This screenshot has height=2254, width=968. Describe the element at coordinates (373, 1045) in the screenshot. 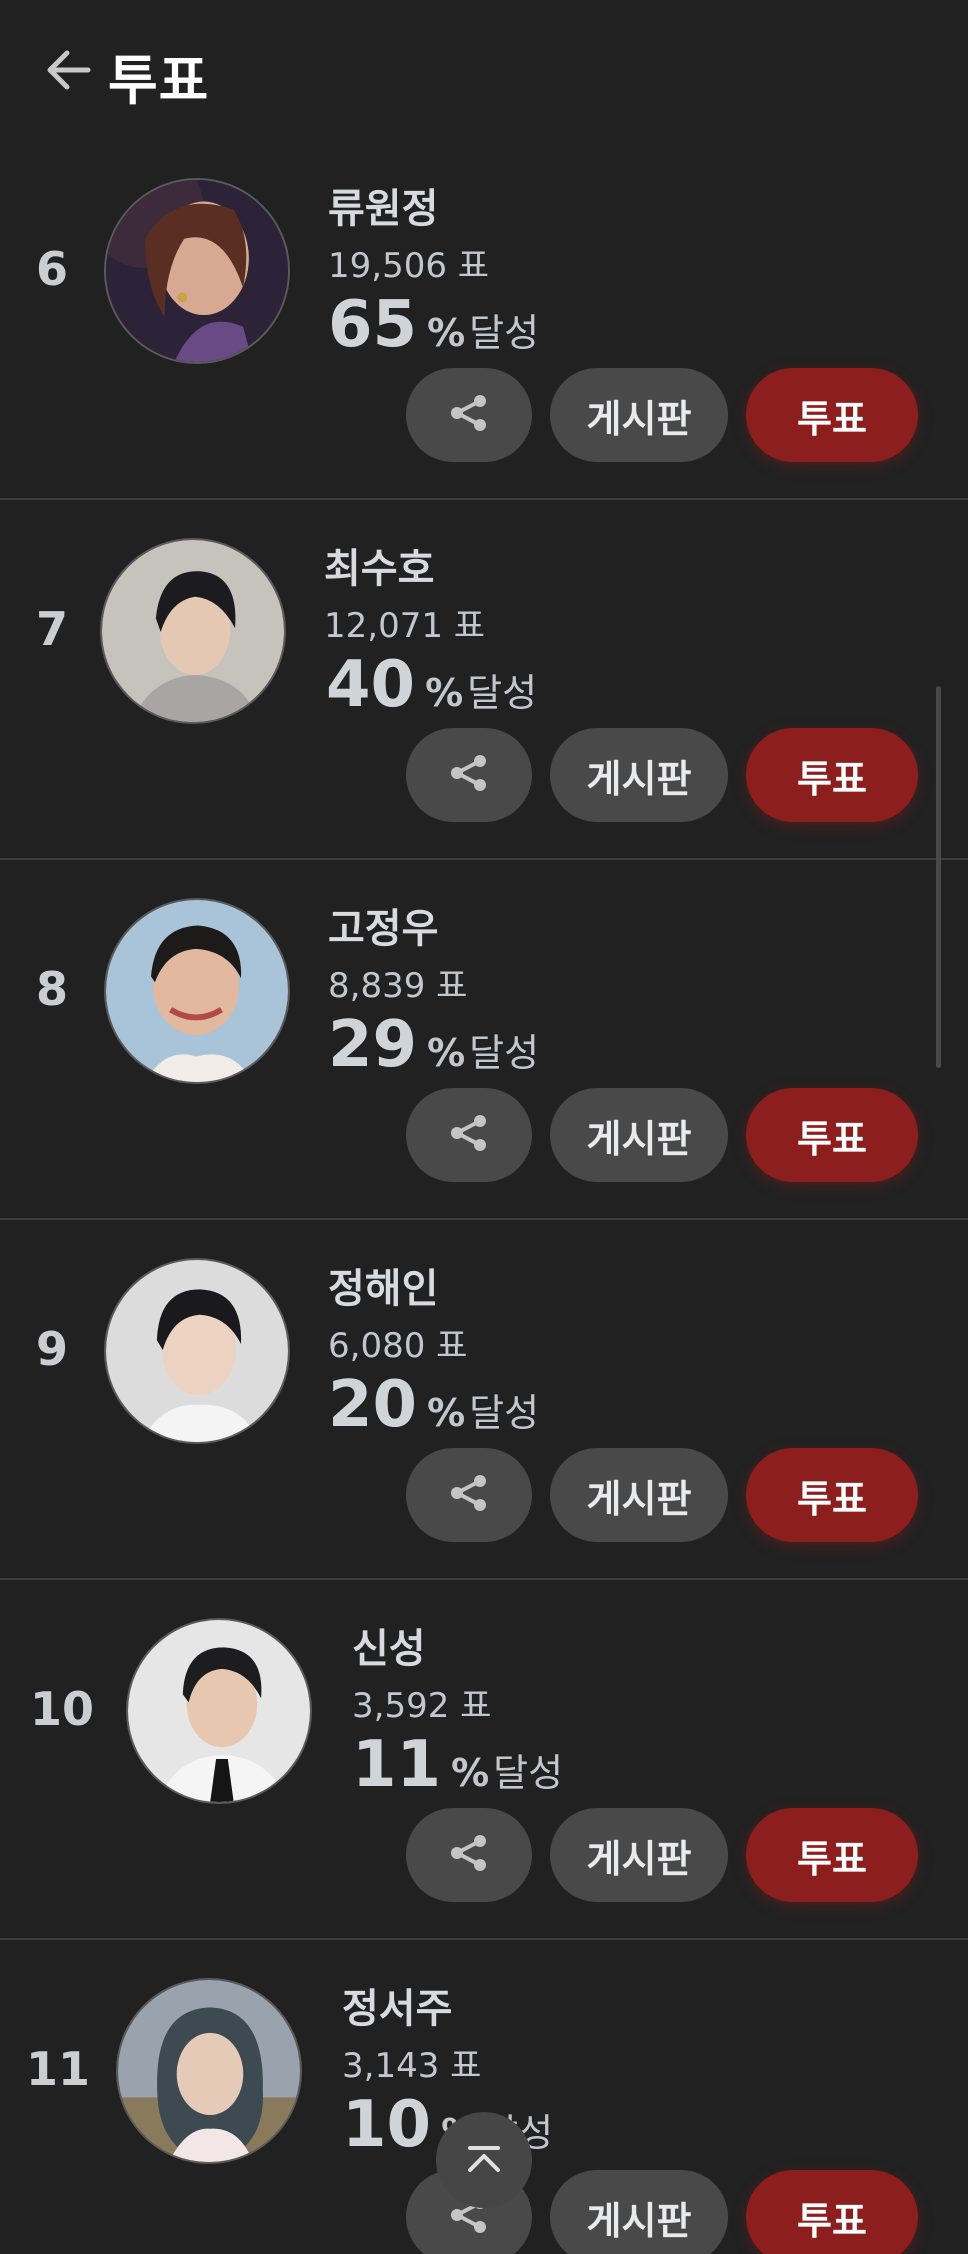

I see `percent-value: 29` at that location.